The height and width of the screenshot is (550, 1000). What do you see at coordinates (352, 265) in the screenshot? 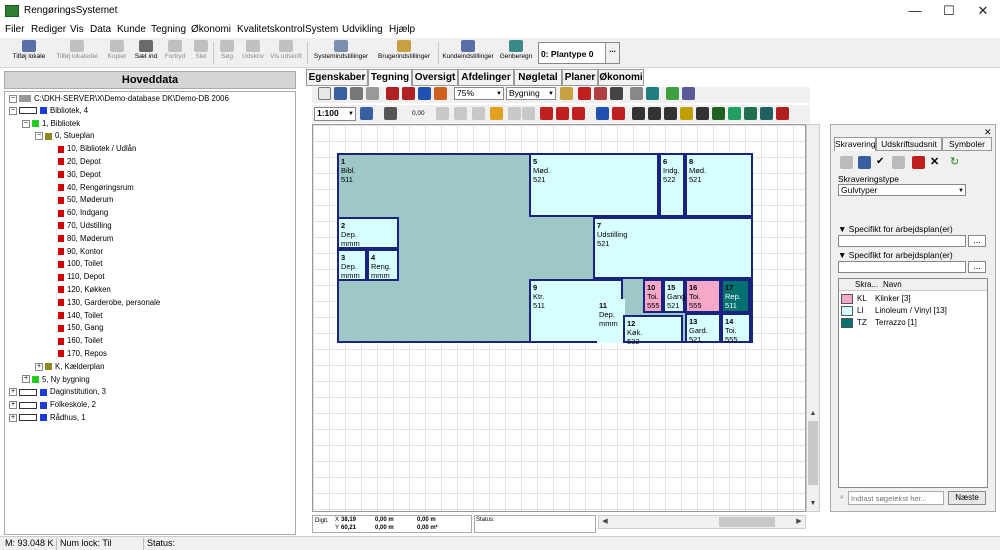
I see `room-3: 3 Dep. mmm` at bounding box center [352, 265].